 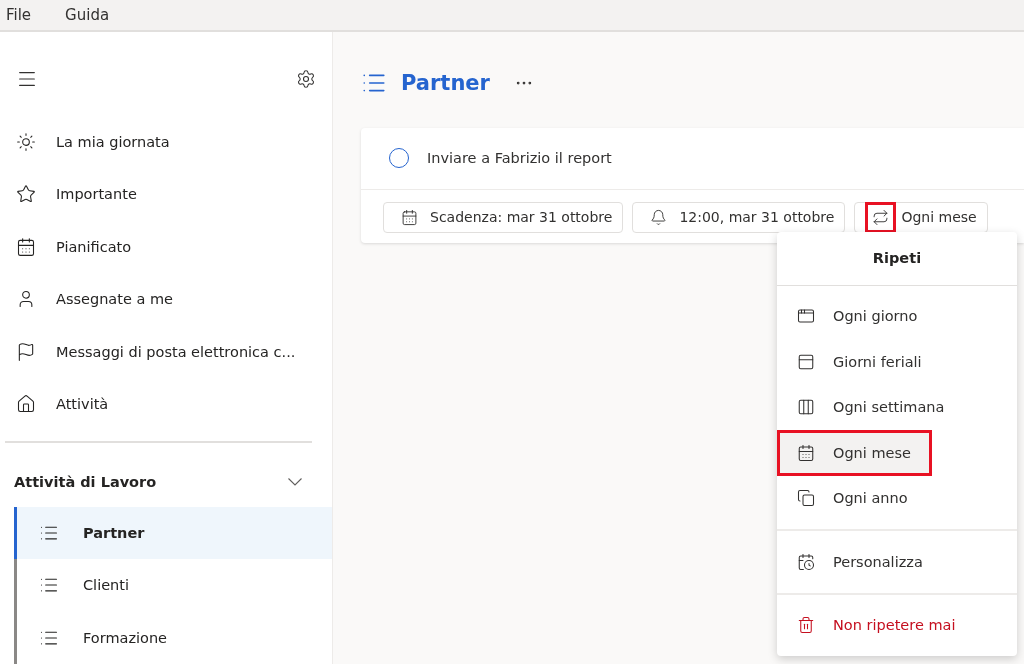 I want to click on task-chip: Ogni mese, so click(x=921, y=217).